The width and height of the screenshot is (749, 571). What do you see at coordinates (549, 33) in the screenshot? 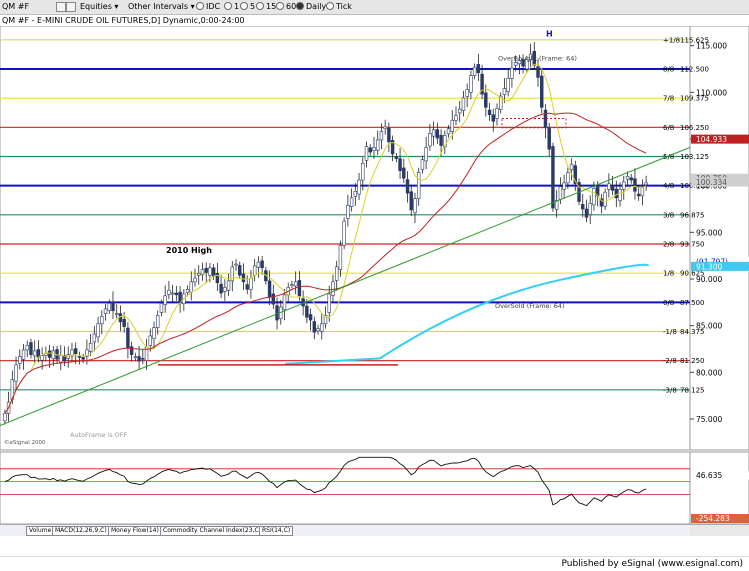
I see `annotation-high-marker: H` at bounding box center [549, 33].